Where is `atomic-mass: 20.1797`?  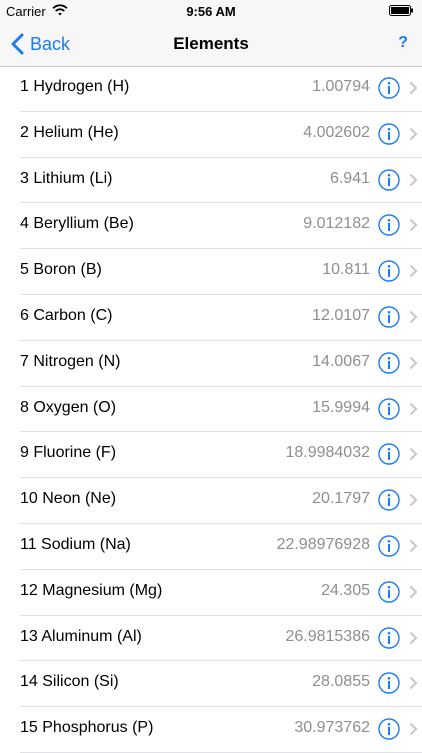 atomic-mass: 20.1797 is located at coordinates (341, 499).